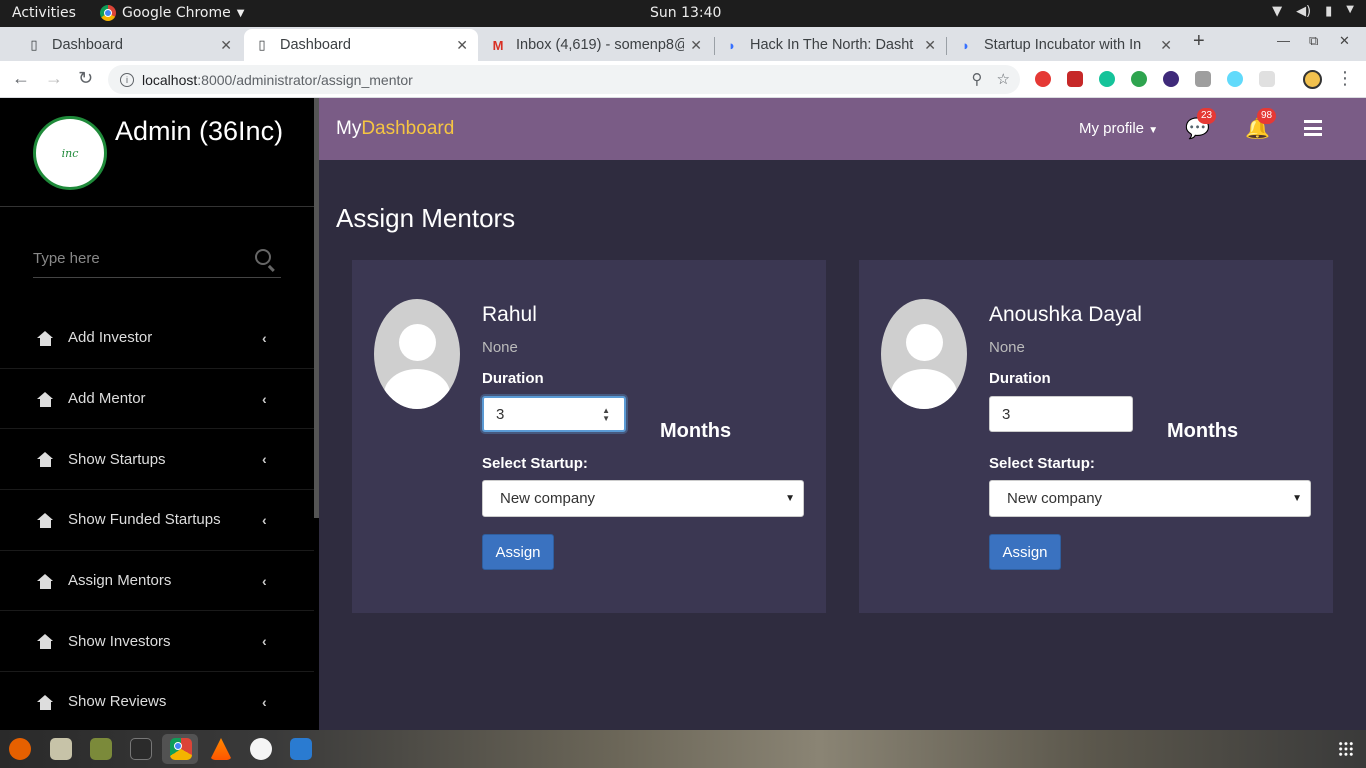  What do you see at coordinates (977, 79) in the screenshot?
I see `zoom-icon: ⚲` at bounding box center [977, 79].